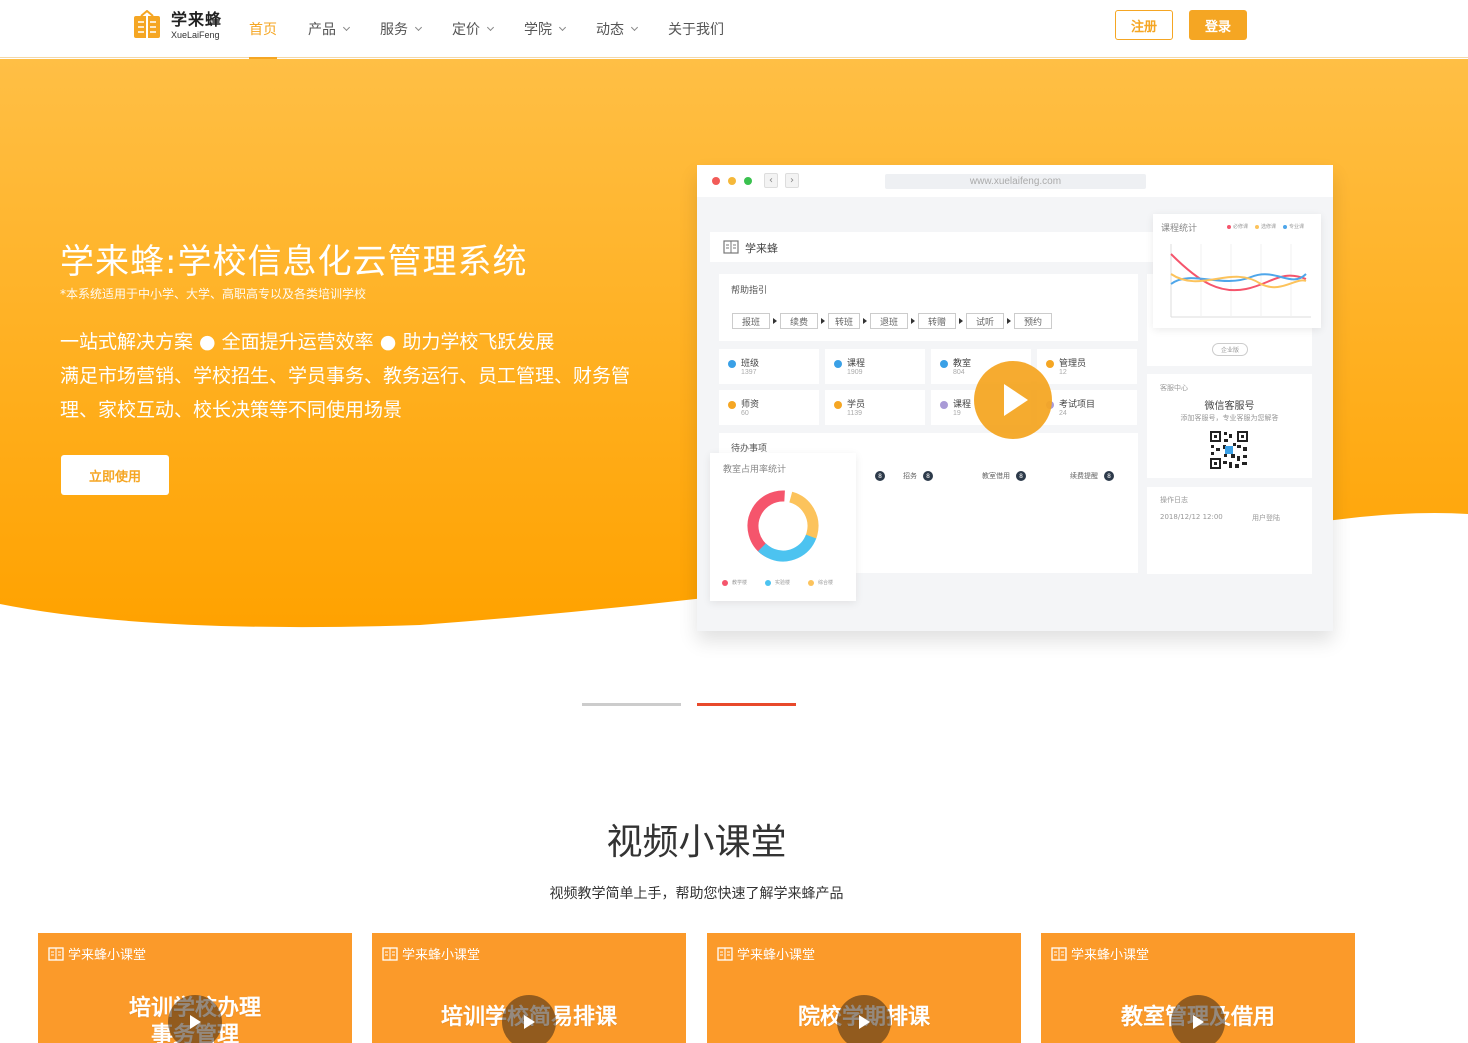 This screenshot has width=1468, height=1043. I want to click on stat-card: 管理员 12, so click(1087, 366).